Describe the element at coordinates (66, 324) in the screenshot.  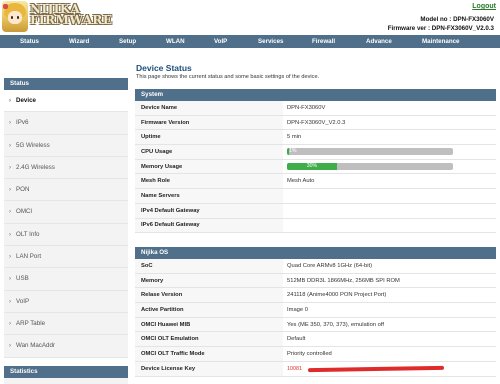
I see `sidebar-item-arp-table: › ARP Table` at that location.